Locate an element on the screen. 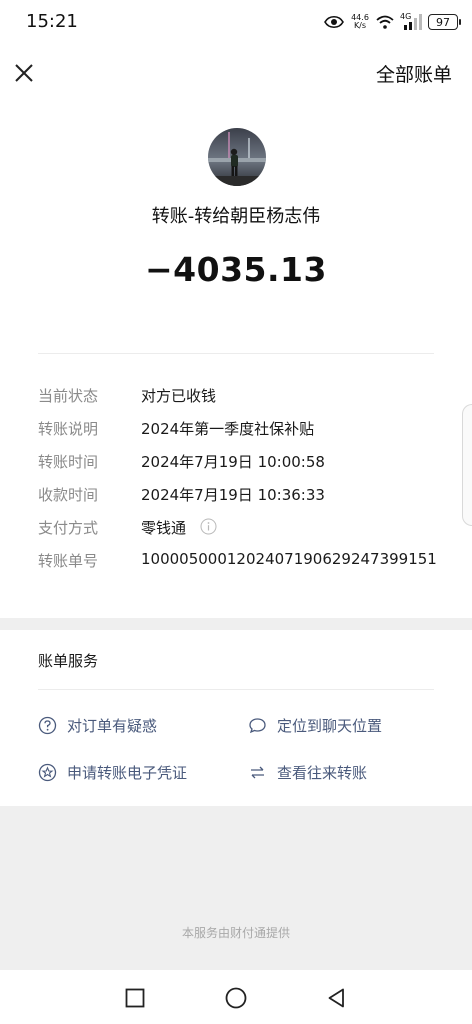  service-label: 对订单有疑惑 is located at coordinates (112, 725).